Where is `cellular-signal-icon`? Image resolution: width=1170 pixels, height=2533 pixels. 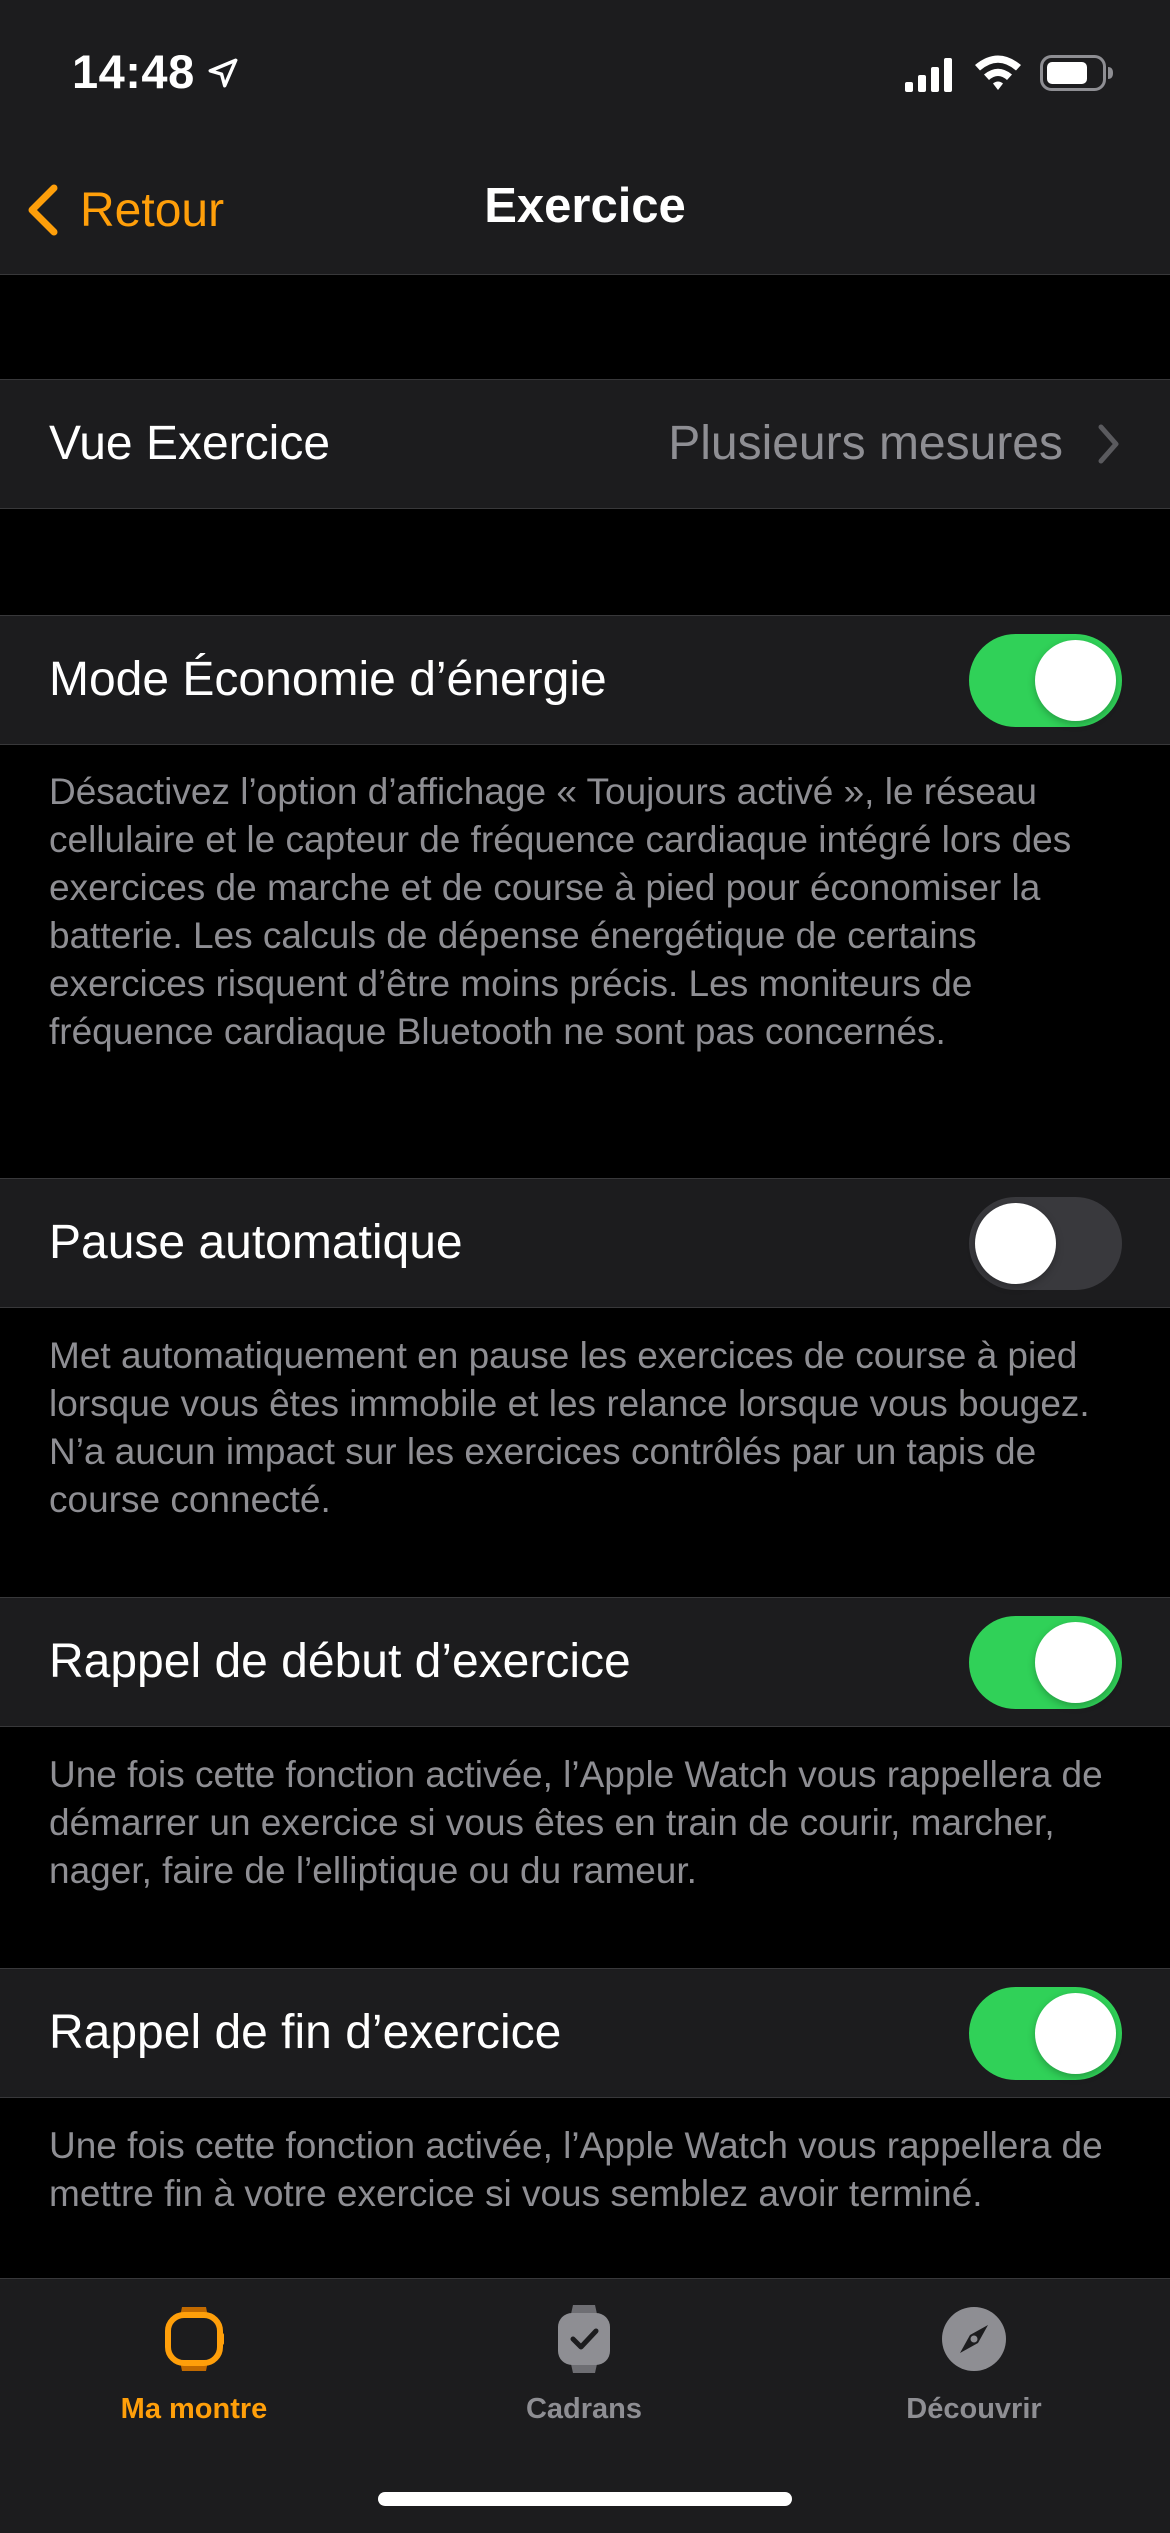
cellular-signal-icon is located at coordinates (928, 75).